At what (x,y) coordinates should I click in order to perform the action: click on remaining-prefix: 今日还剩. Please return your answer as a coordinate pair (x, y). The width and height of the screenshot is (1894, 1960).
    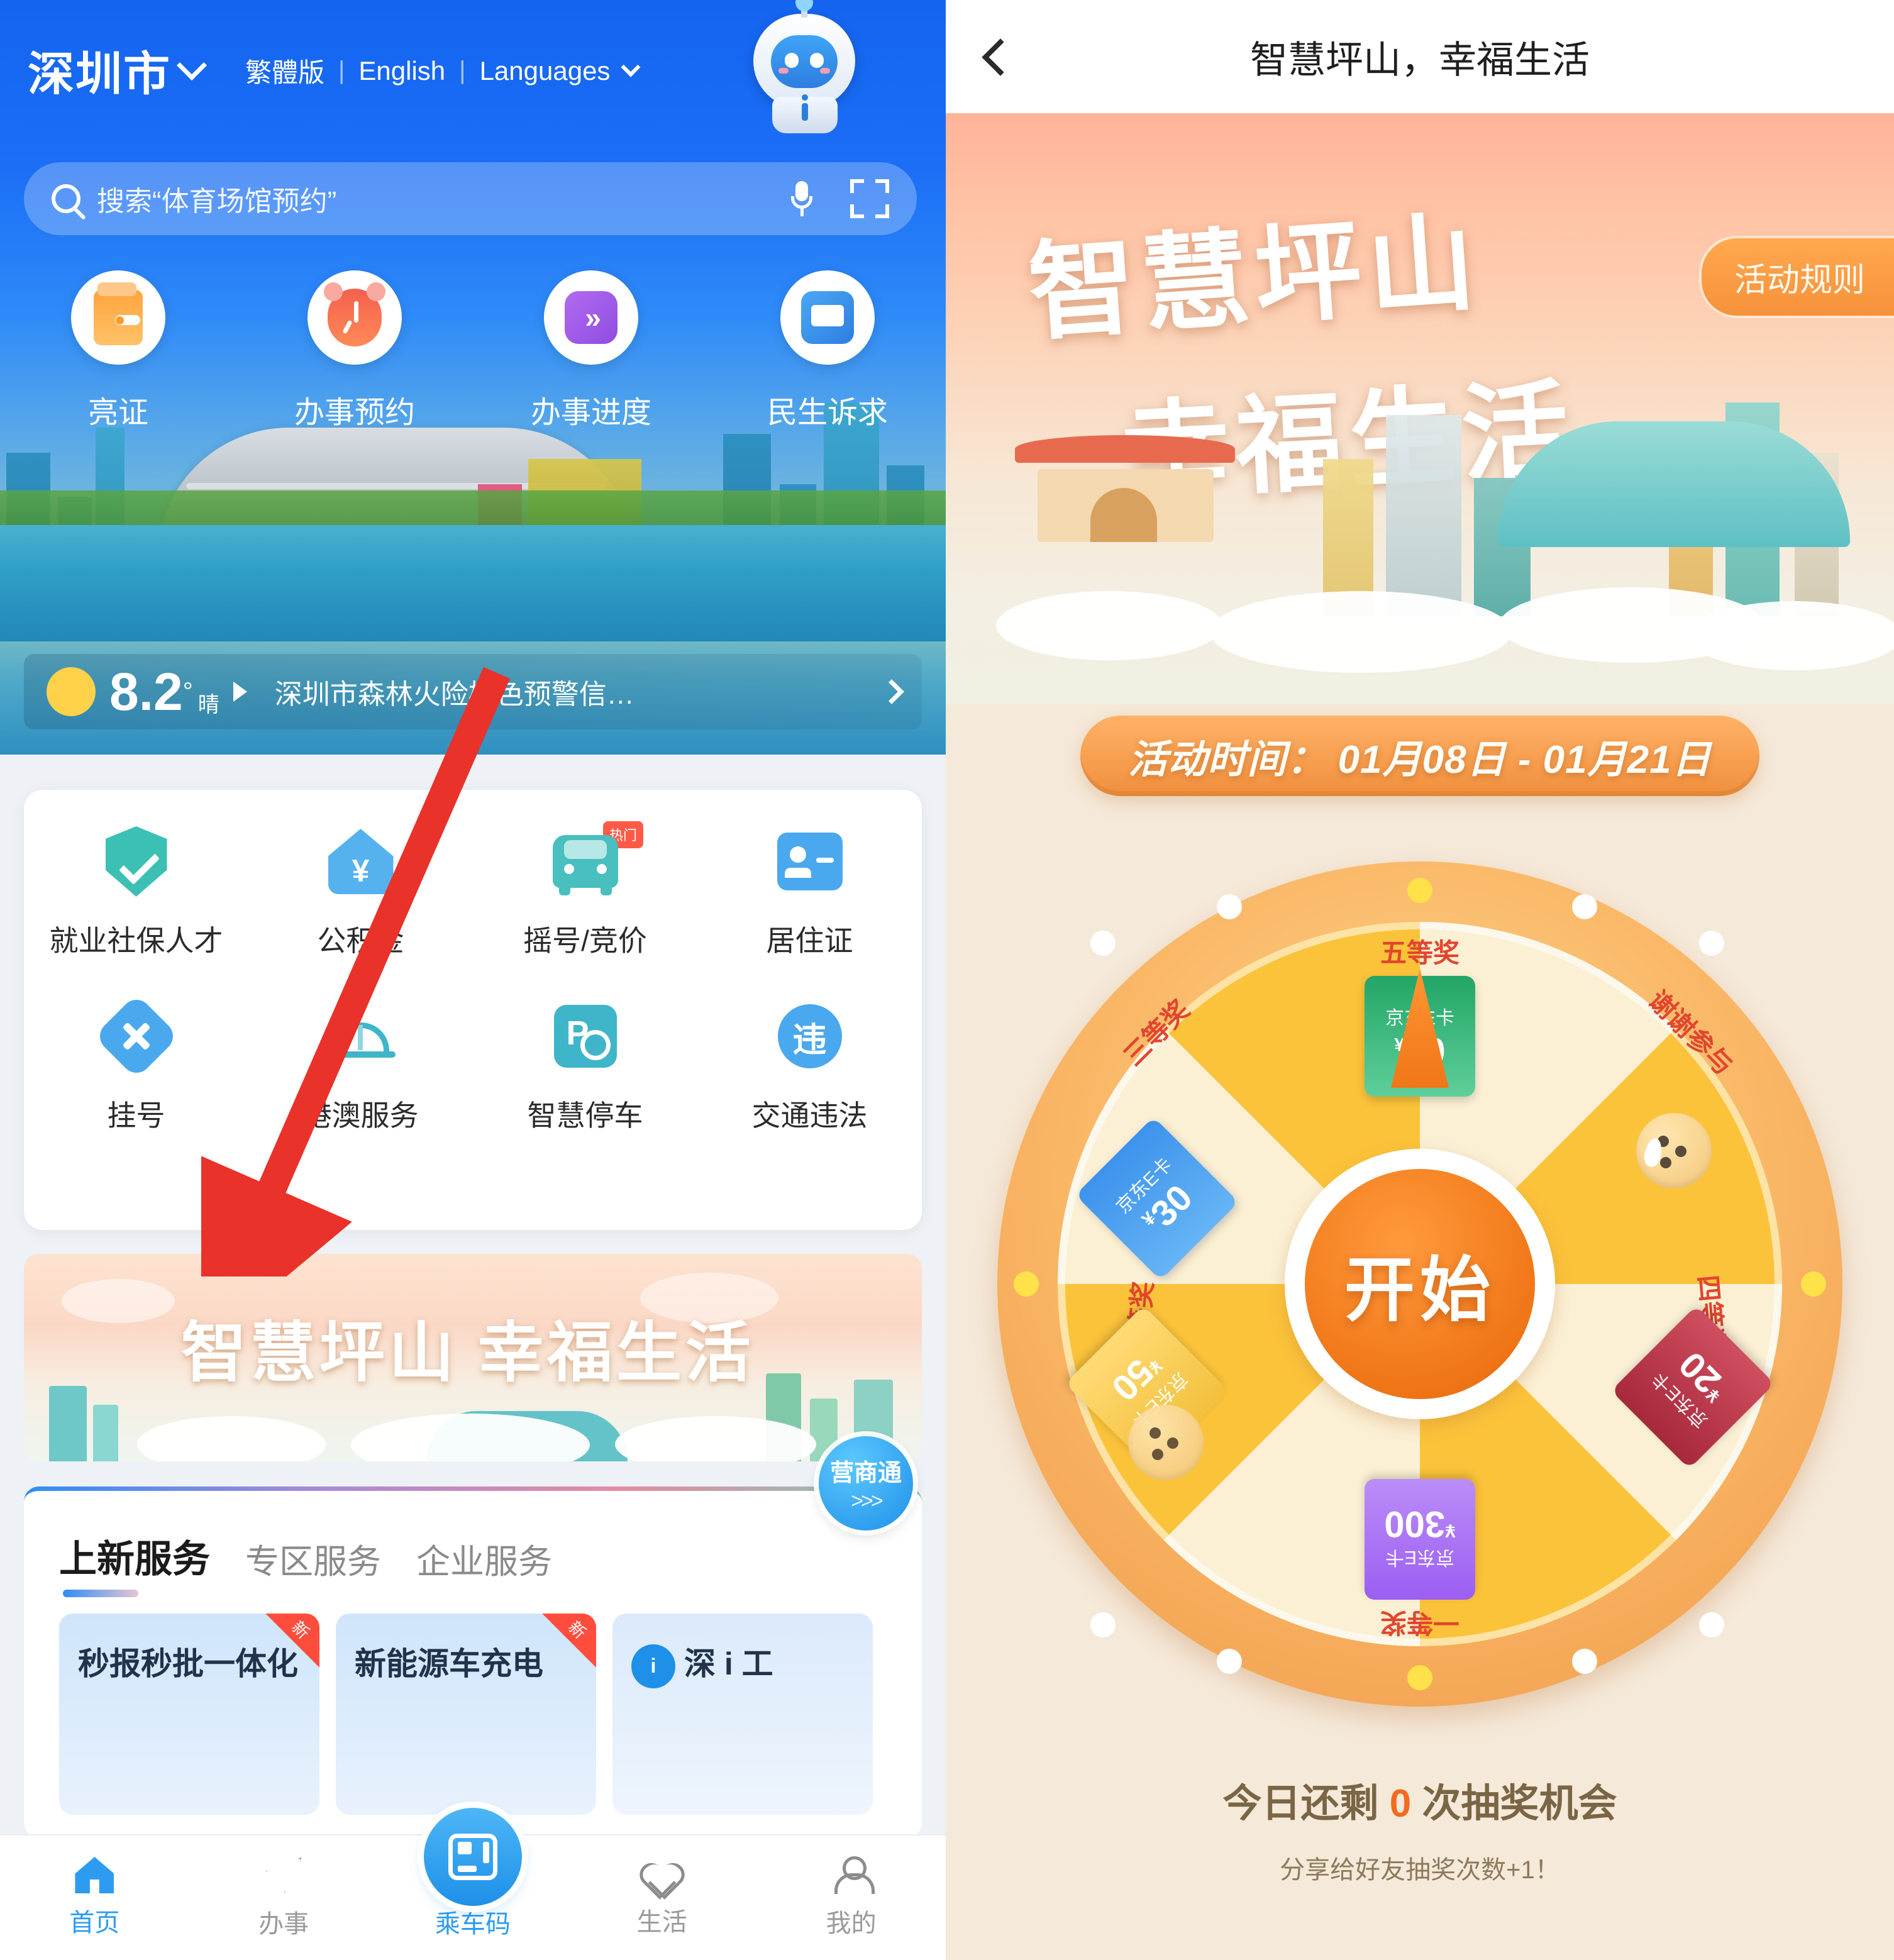
    Looking at the image, I should click on (1306, 1803).